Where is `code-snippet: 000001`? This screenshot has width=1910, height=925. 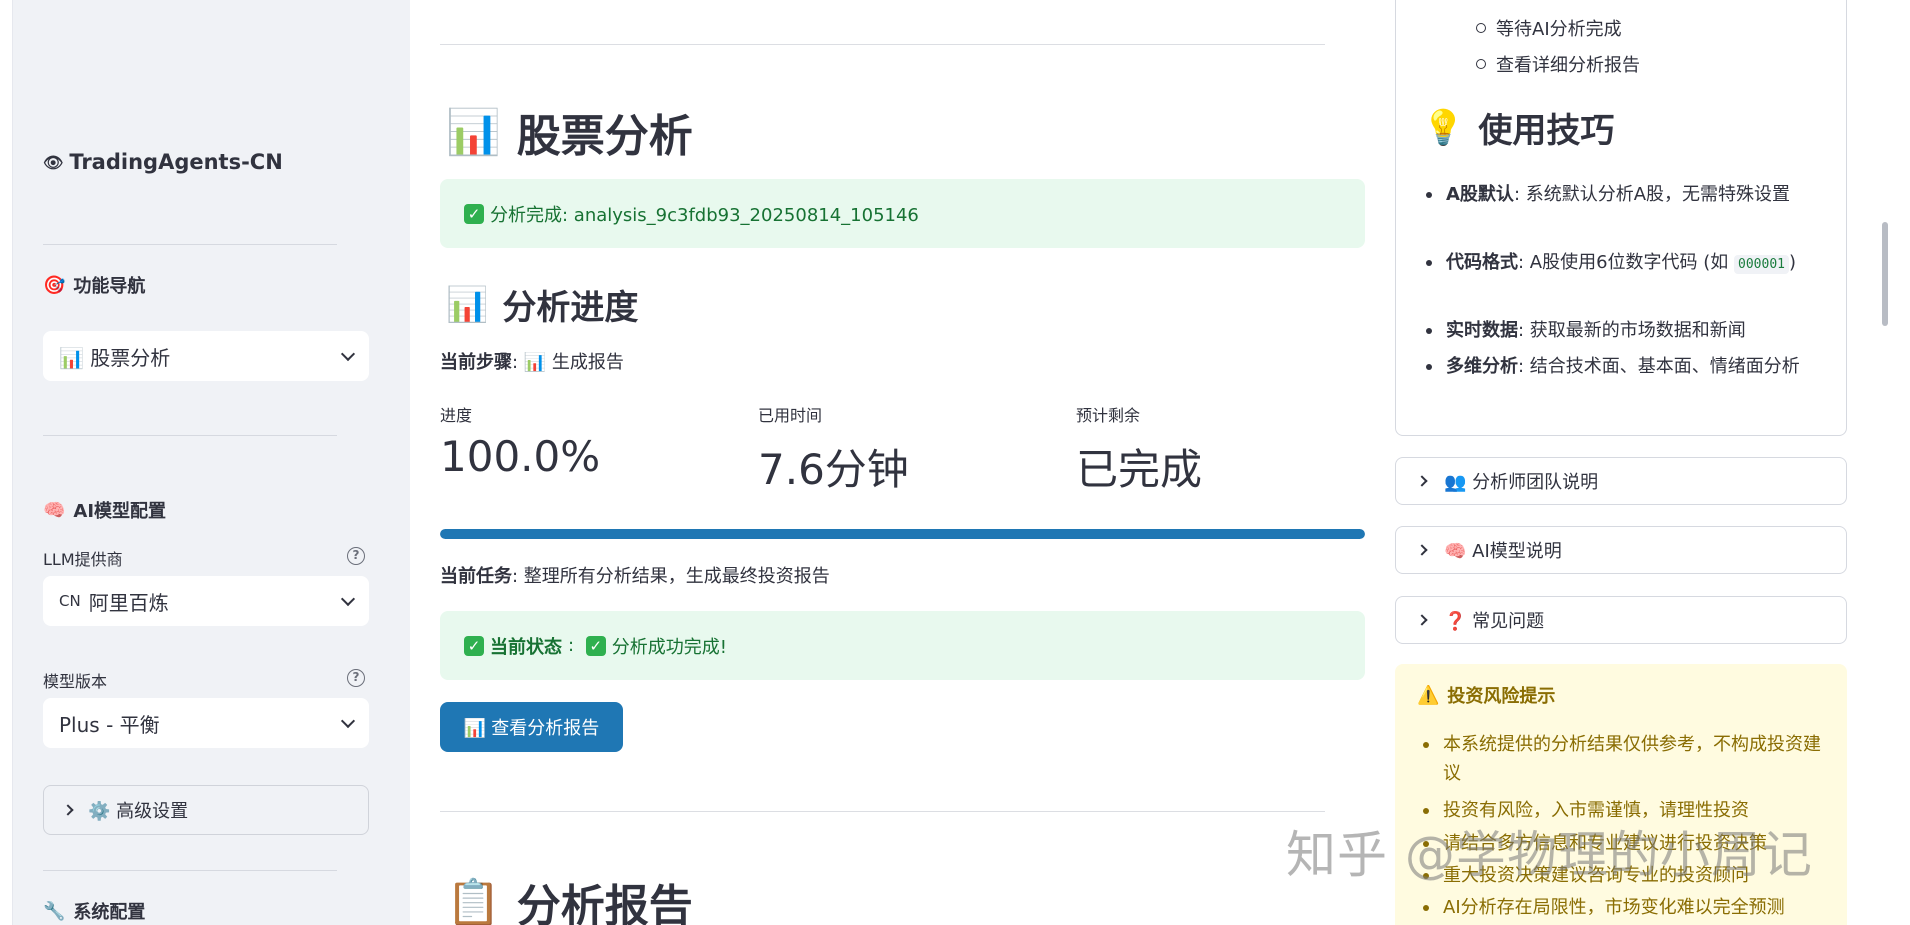
code-snippet: 000001 is located at coordinates (1761, 264).